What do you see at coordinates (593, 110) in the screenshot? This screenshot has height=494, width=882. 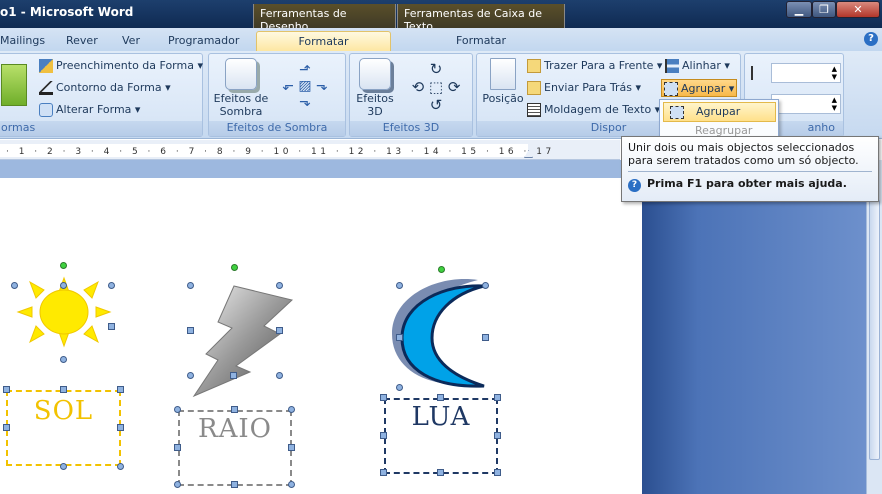 I see `text-wrap-button: Moldagem de Texto ▾` at bounding box center [593, 110].